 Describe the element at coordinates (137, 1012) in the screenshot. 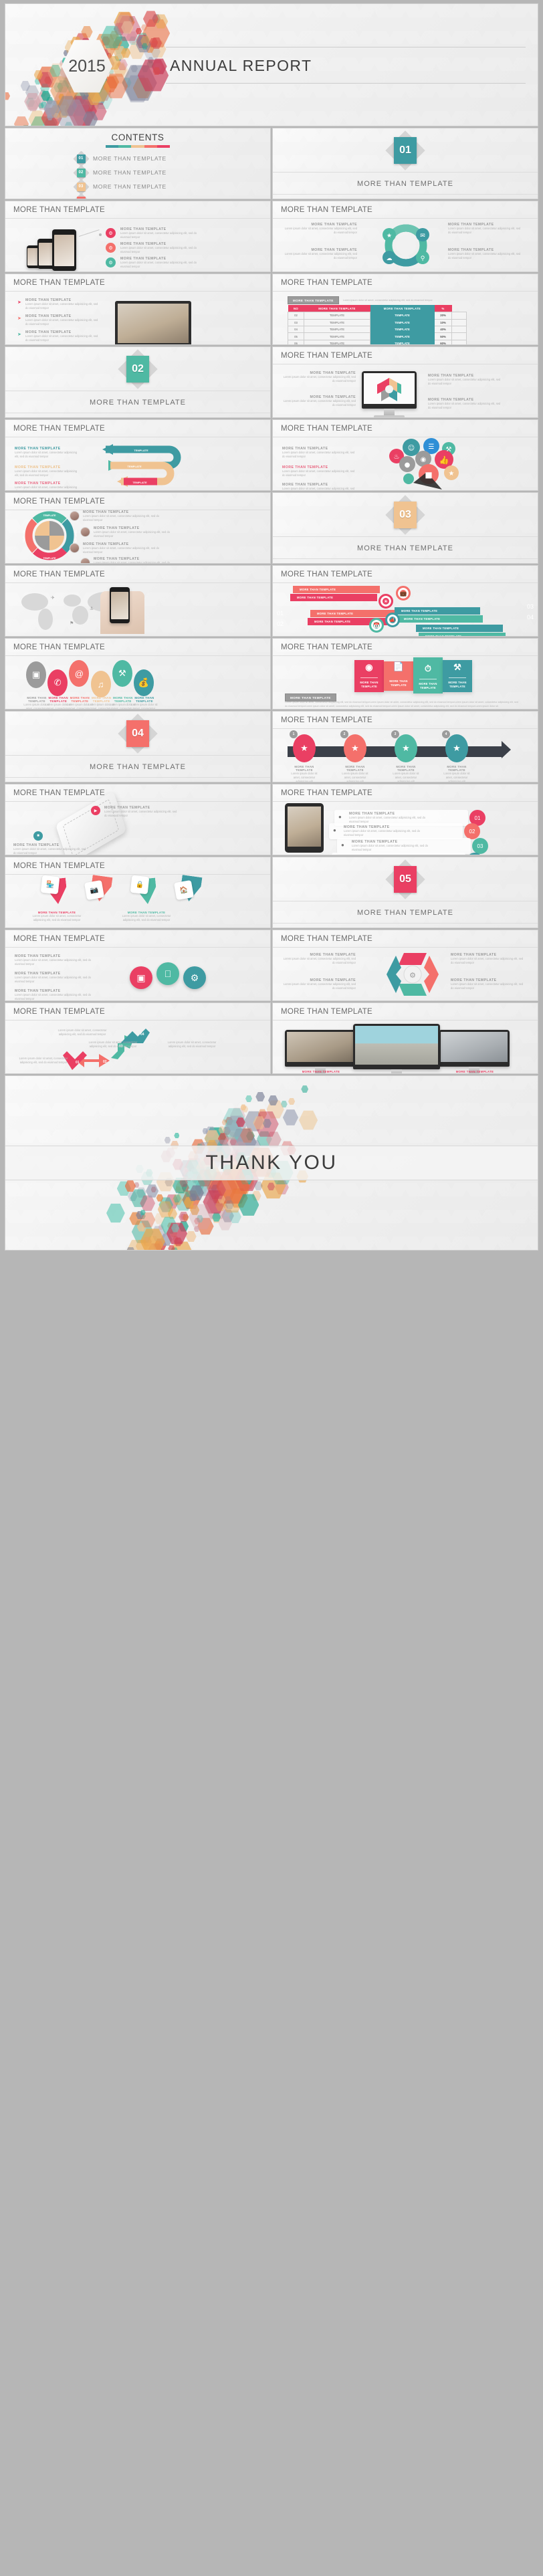

I see `slide-header-uparrows: MORE THAN TEMPLATE` at that location.